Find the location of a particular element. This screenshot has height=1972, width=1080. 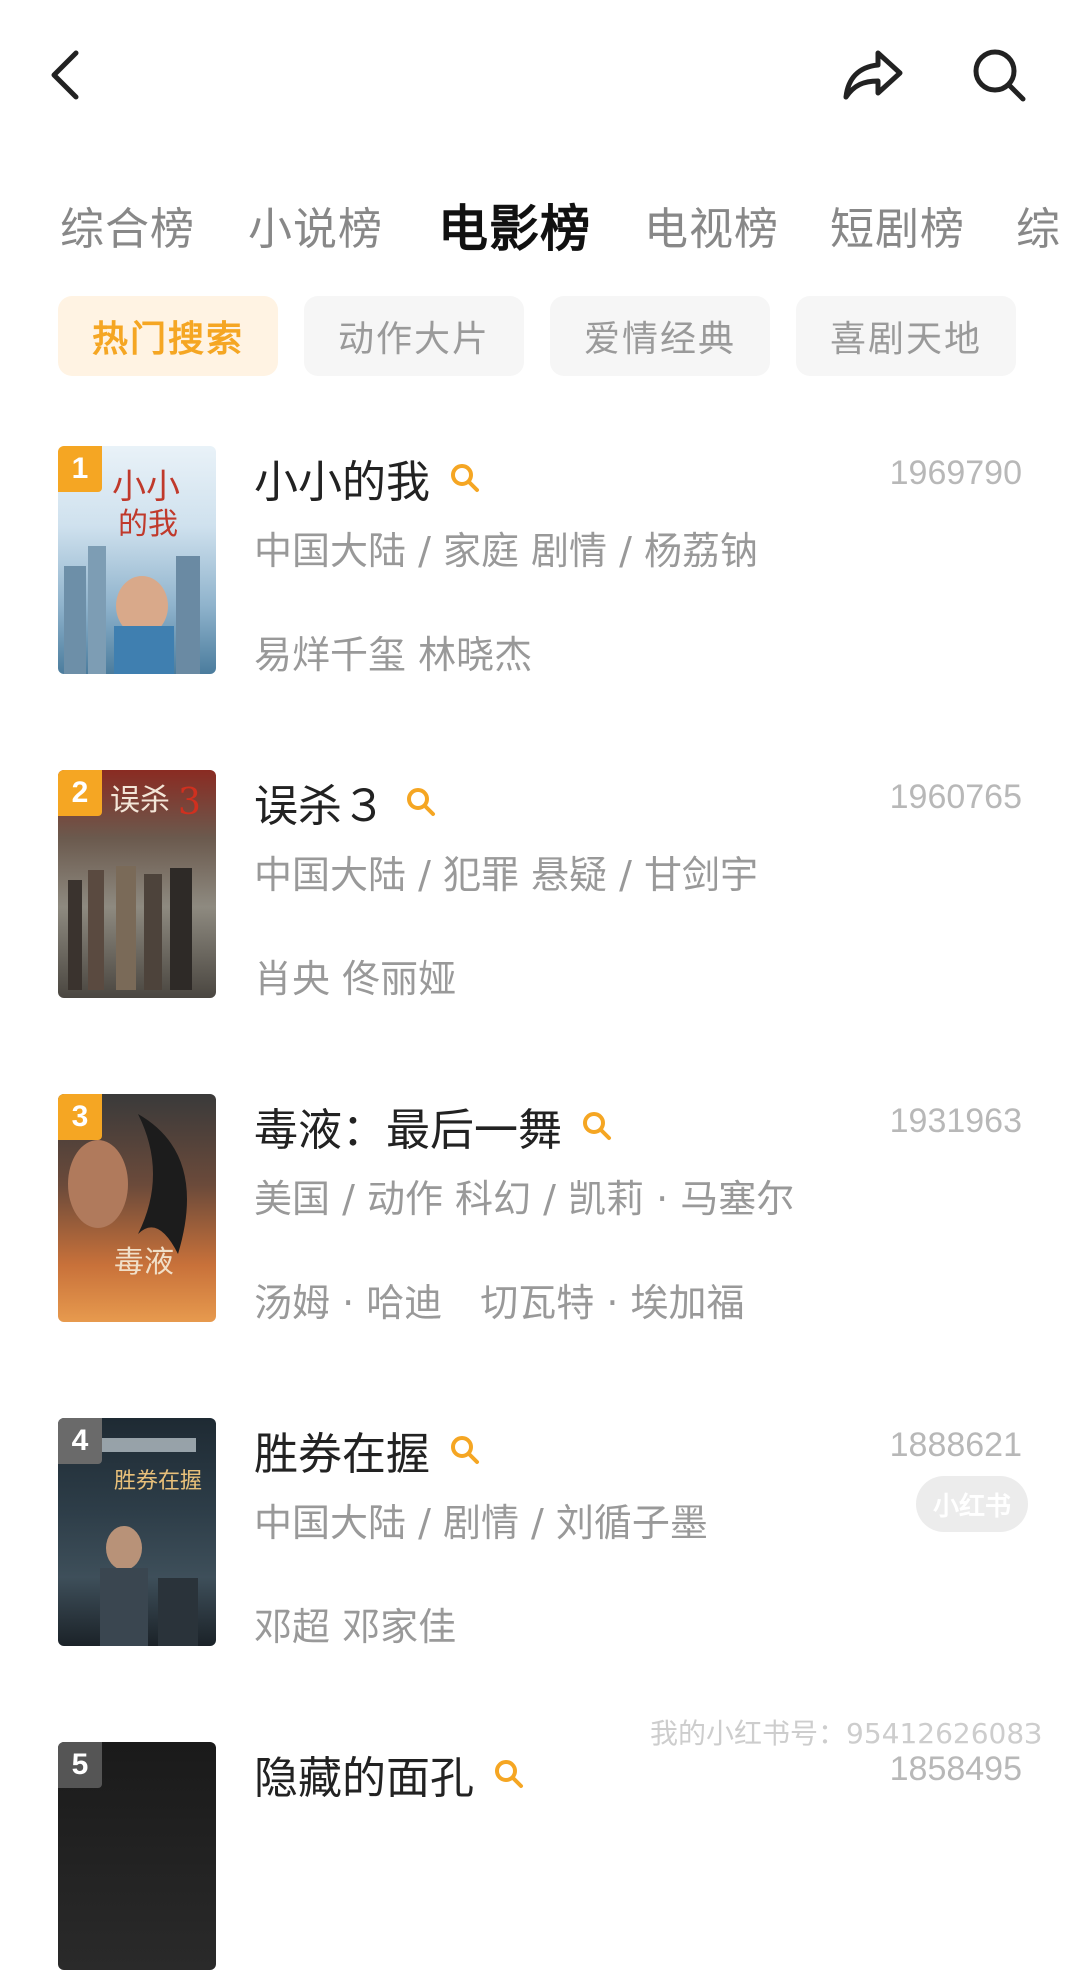

tab-variety: 综 is located at coordinates (1038, 225).